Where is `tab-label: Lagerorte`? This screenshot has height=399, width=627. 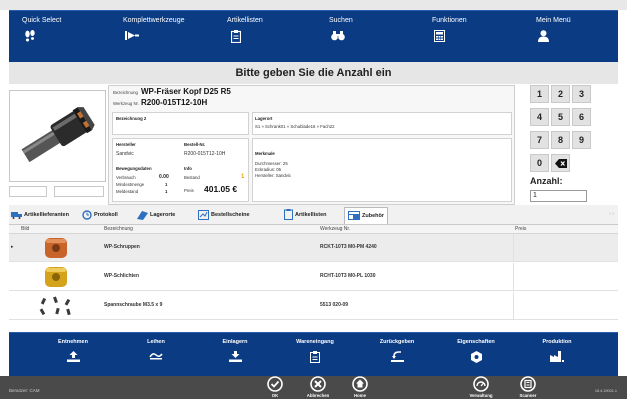 tab-label: Lagerorte is located at coordinates (163, 215).